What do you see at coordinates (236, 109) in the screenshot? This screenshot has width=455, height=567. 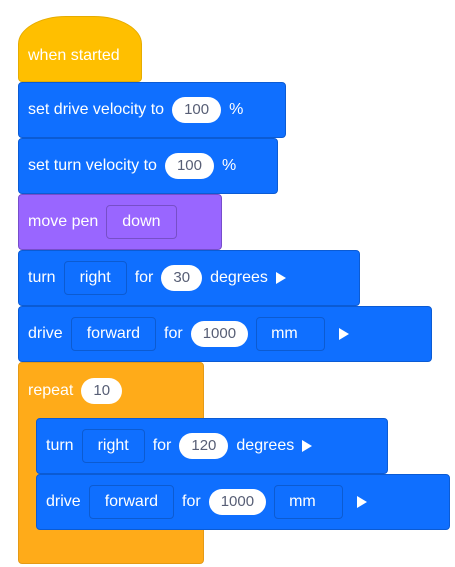 I see `drive-velocity-unit: %` at bounding box center [236, 109].